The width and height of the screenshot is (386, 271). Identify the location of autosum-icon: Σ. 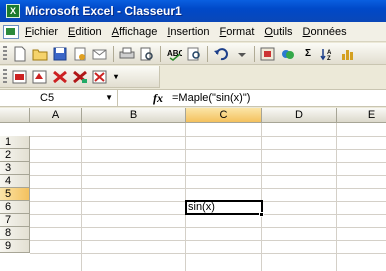
(308, 54).